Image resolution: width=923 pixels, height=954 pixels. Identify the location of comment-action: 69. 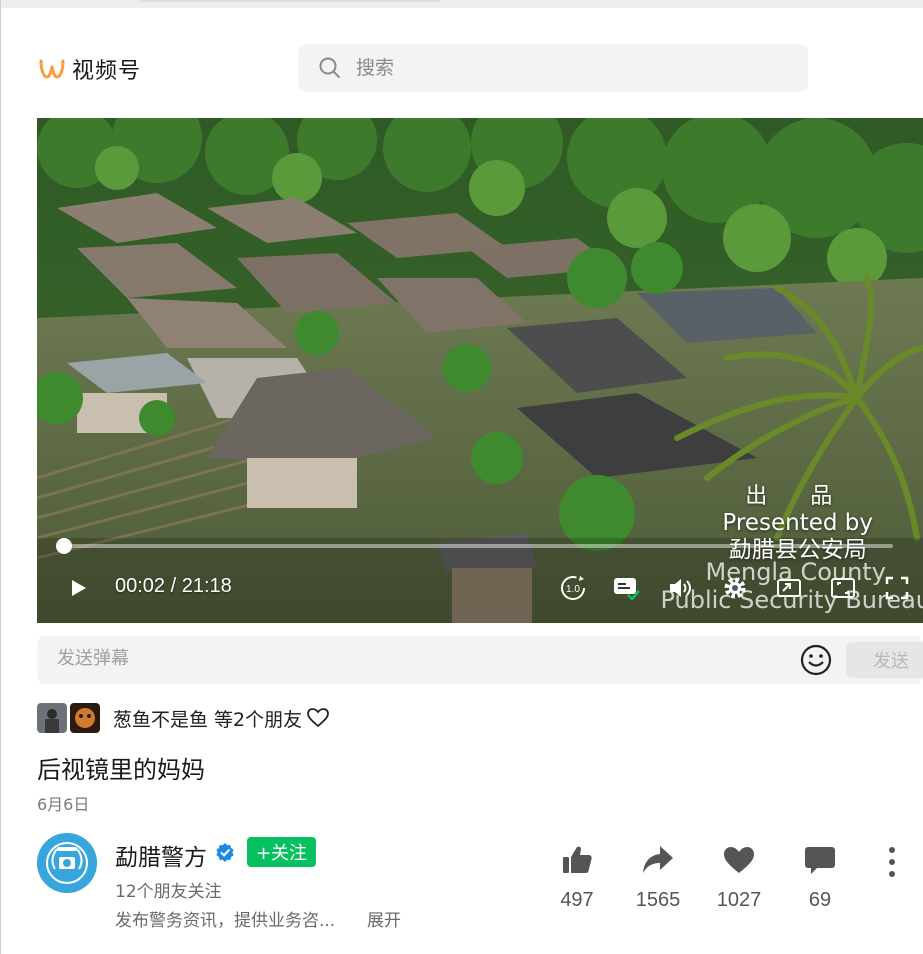
(820, 877).